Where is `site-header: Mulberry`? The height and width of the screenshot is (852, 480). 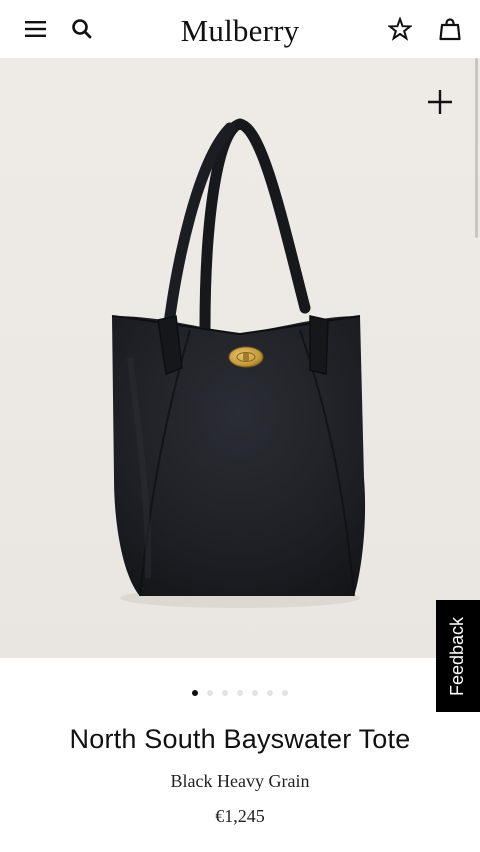
site-header: Mulberry is located at coordinates (240, 29).